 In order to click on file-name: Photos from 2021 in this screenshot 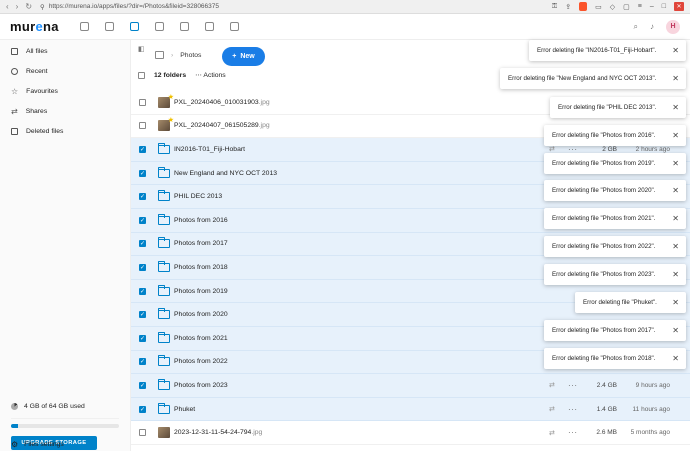, I will do `click(201, 338)`.